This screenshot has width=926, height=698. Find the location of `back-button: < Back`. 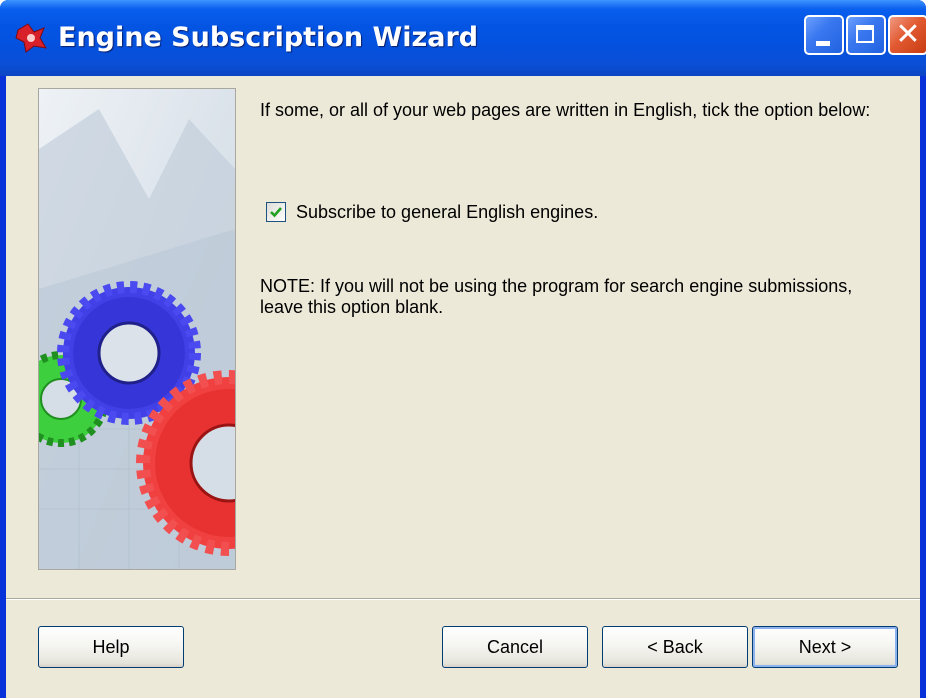

back-button: < Back is located at coordinates (675, 647).